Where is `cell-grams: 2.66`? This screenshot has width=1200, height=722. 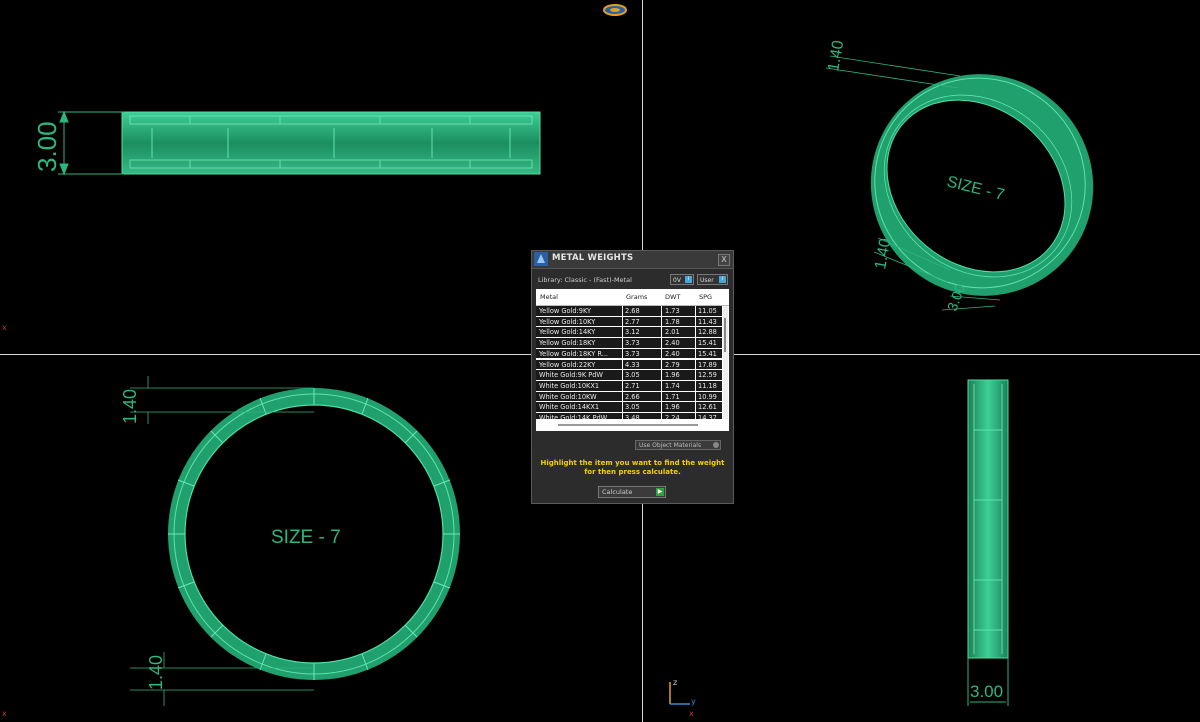
cell-grams: 2.66 is located at coordinates (632, 396).